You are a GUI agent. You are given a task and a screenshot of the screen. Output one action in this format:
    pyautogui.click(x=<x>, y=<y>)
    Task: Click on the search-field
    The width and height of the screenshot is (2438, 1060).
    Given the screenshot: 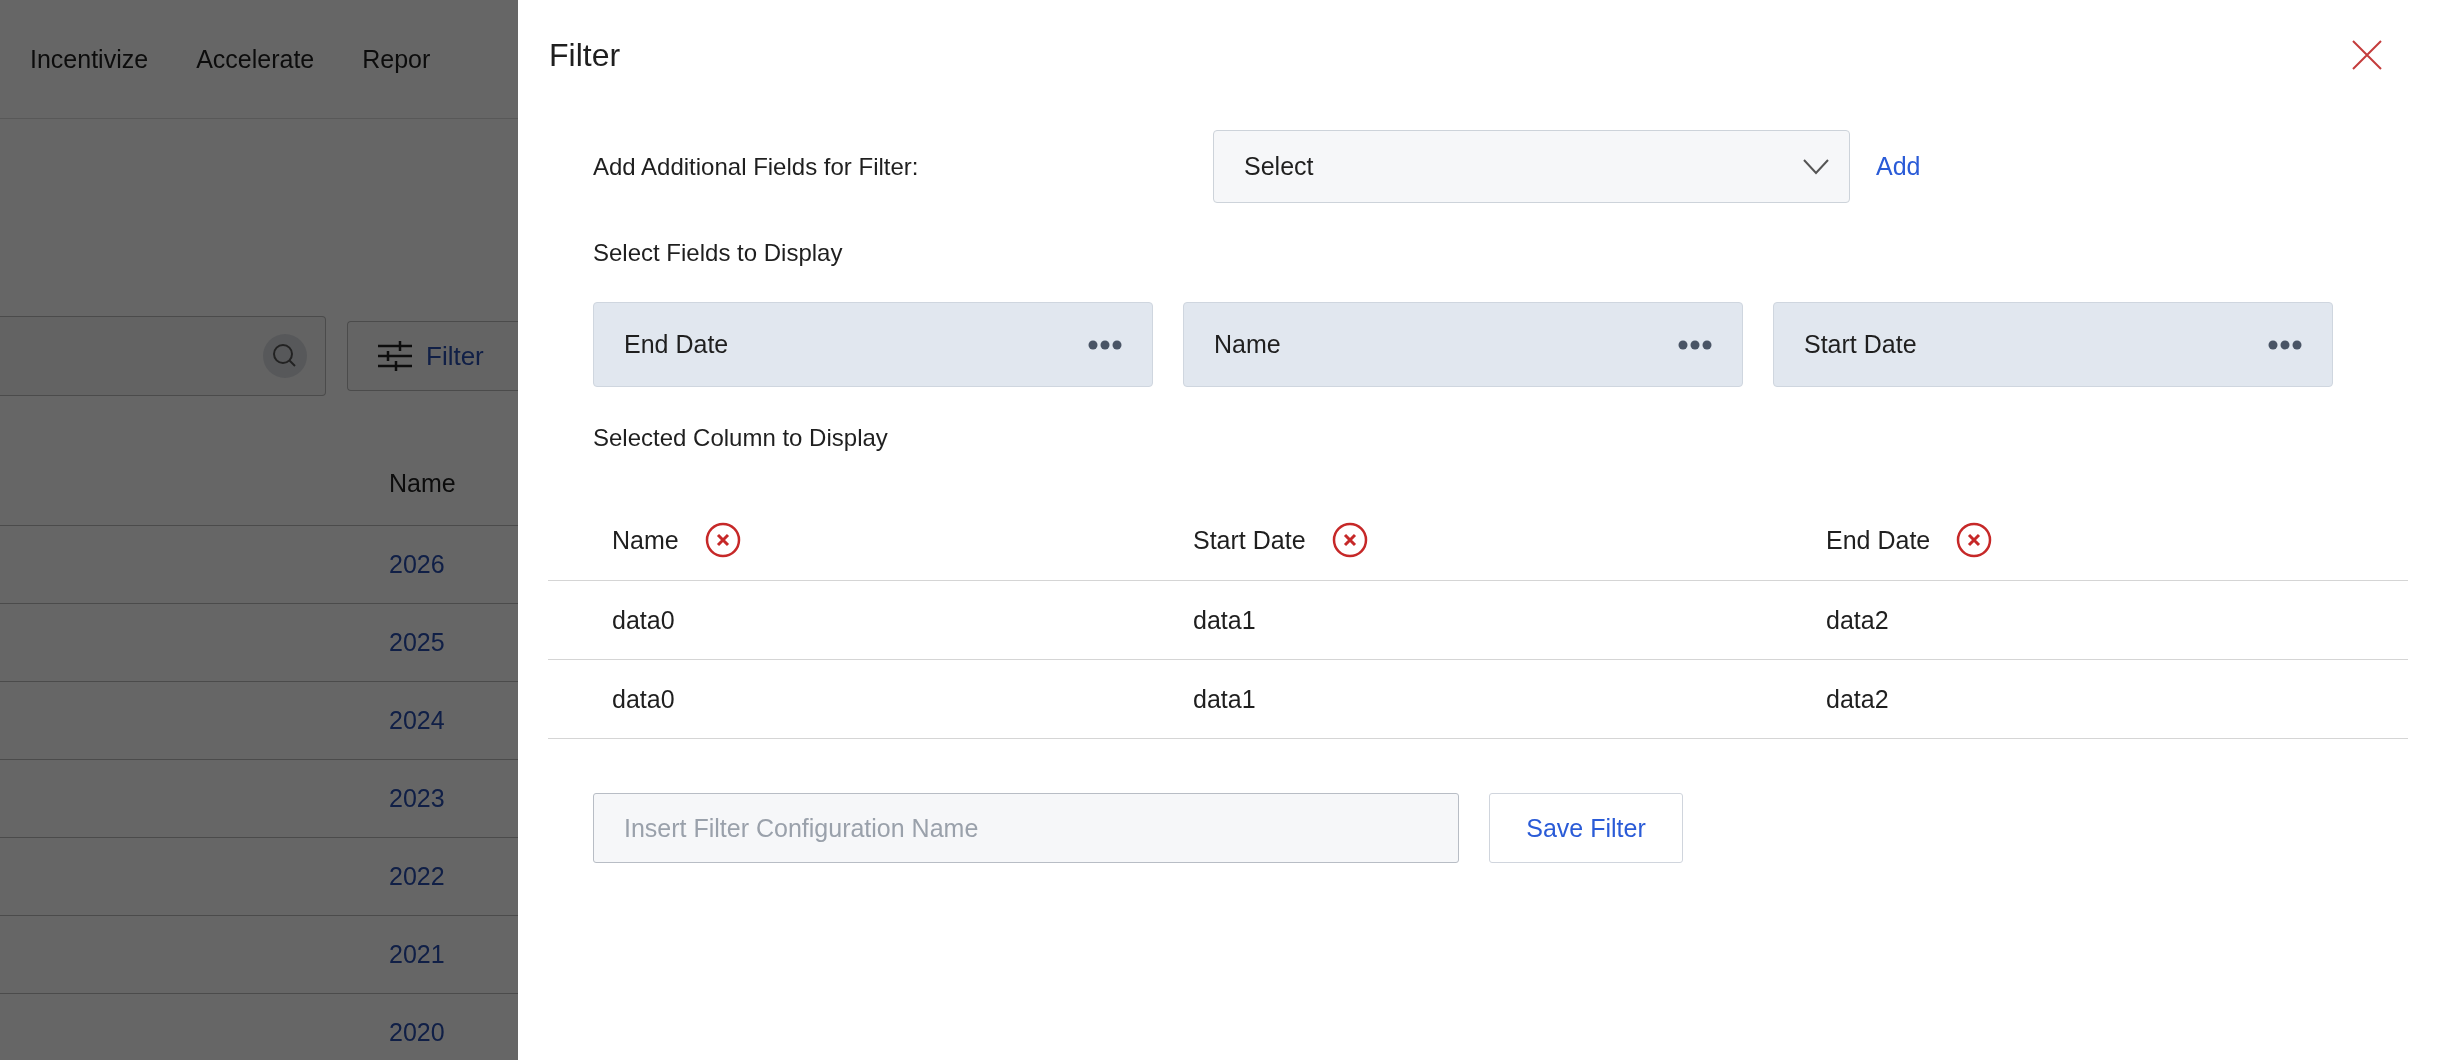 What is the action you would take?
    pyautogui.click(x=163, y=356)
    